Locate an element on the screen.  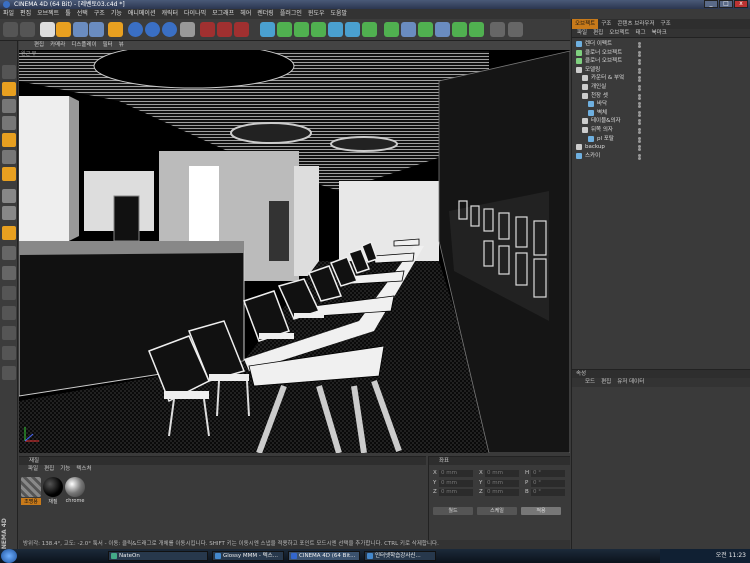
menu-hair: 헤어 is located at coordinates (245, 14).